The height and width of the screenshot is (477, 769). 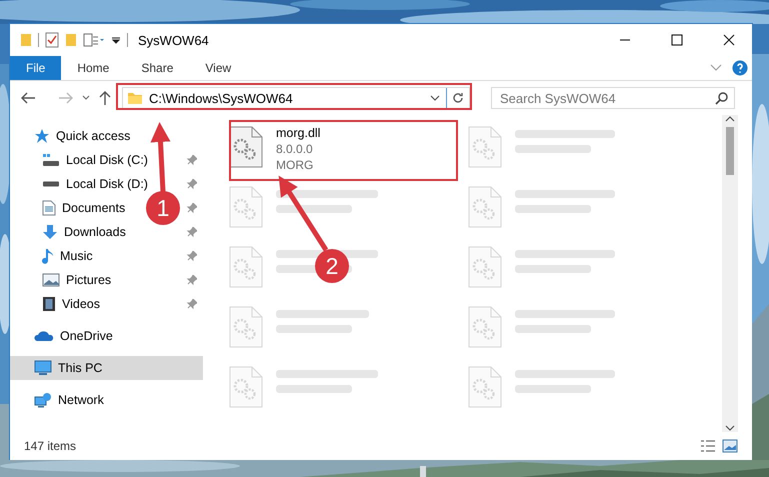 I want to click on cloud-icon, so click(x=44, y=336).